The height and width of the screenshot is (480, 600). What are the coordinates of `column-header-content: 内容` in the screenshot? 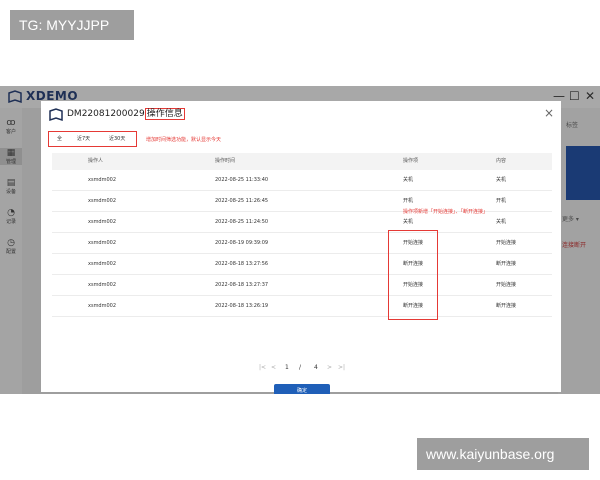 It's located at (501, 161).